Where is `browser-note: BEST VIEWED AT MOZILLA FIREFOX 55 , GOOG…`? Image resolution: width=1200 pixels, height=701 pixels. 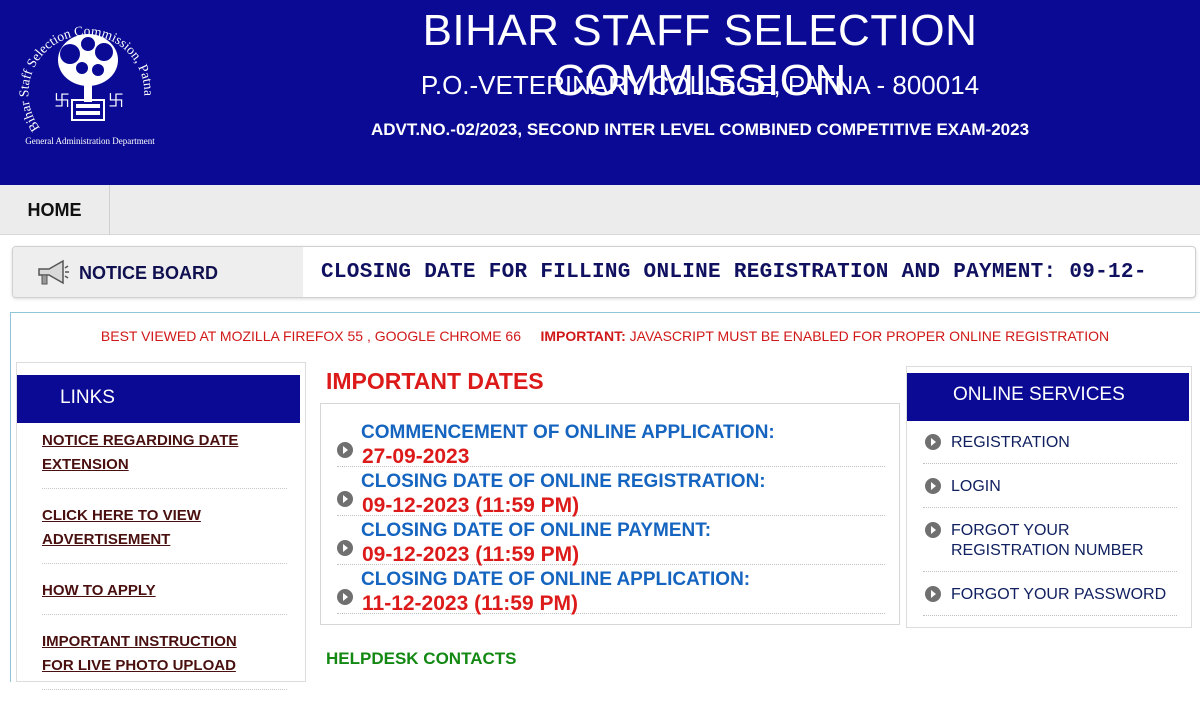 browser-note: BEST VIEWED AT MOZILLA FIREFOX 55 , GOOG… is located at coordinates (600, 336).